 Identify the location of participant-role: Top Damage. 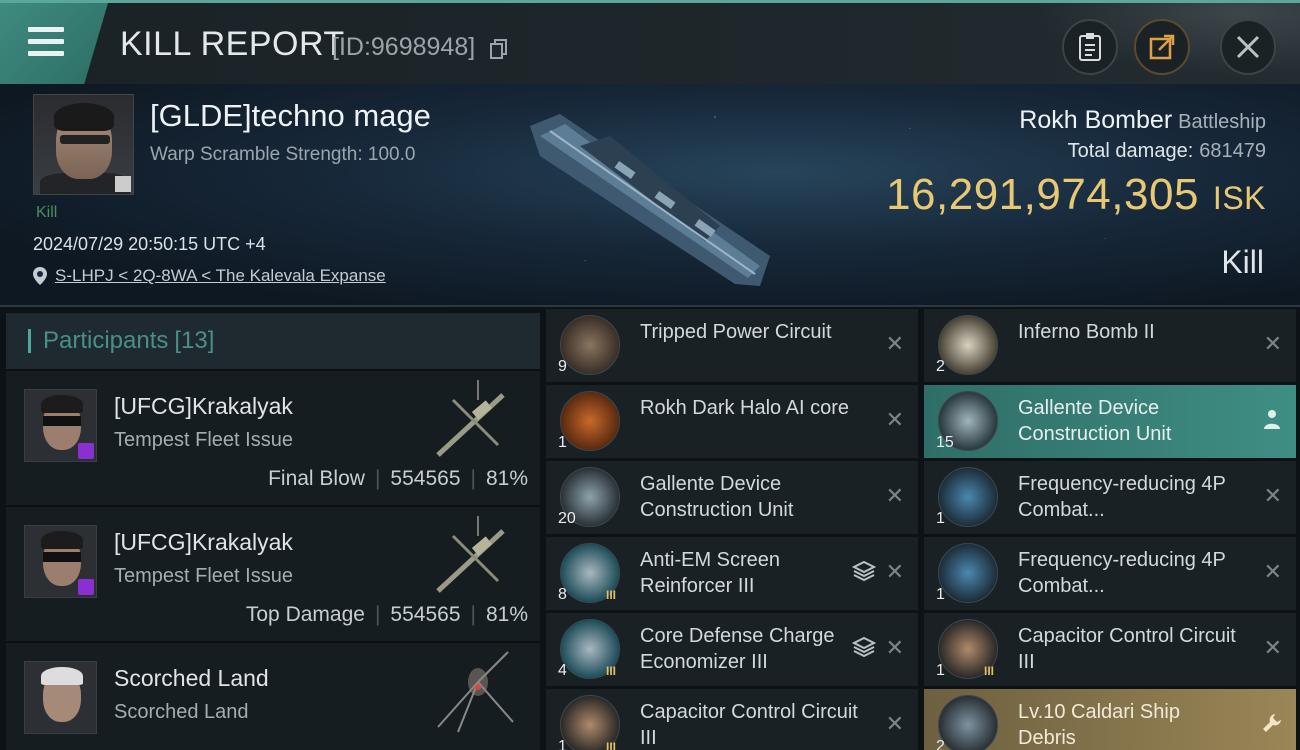
(305, 614).